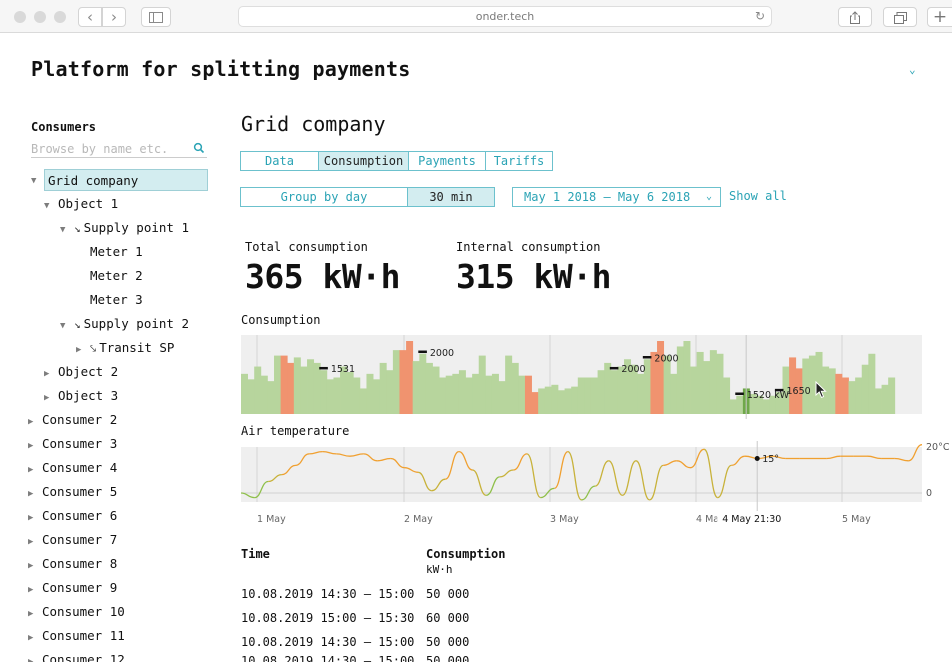 Image resolution: width=952 pixels, height=662 pixels. Describe the element at coordinates (505, 16) in the screenshot. I see `address-bar: onder.tech ↻` at that location.